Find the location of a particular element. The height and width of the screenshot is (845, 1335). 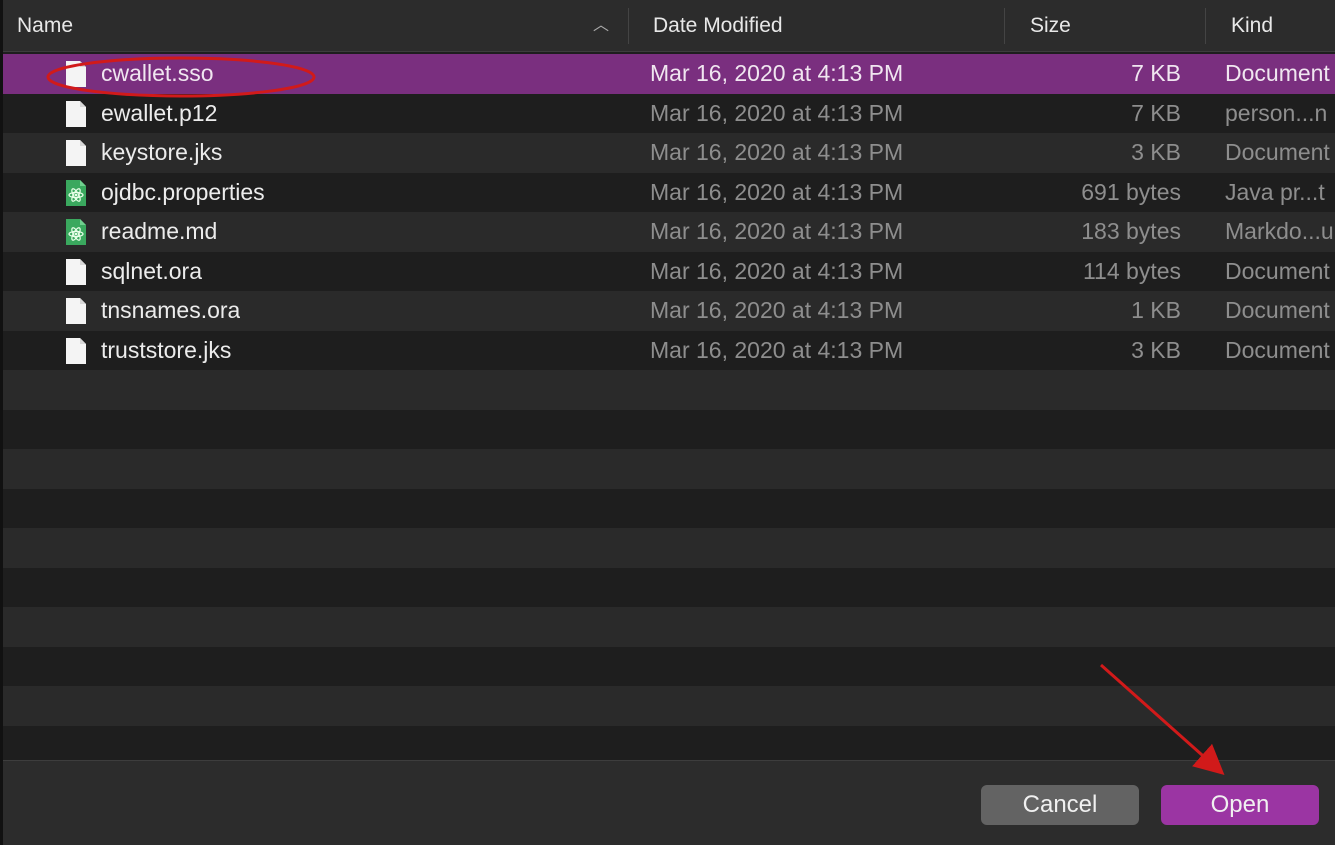

cancel-button: Cancel is located at coordinates (1060, 805).